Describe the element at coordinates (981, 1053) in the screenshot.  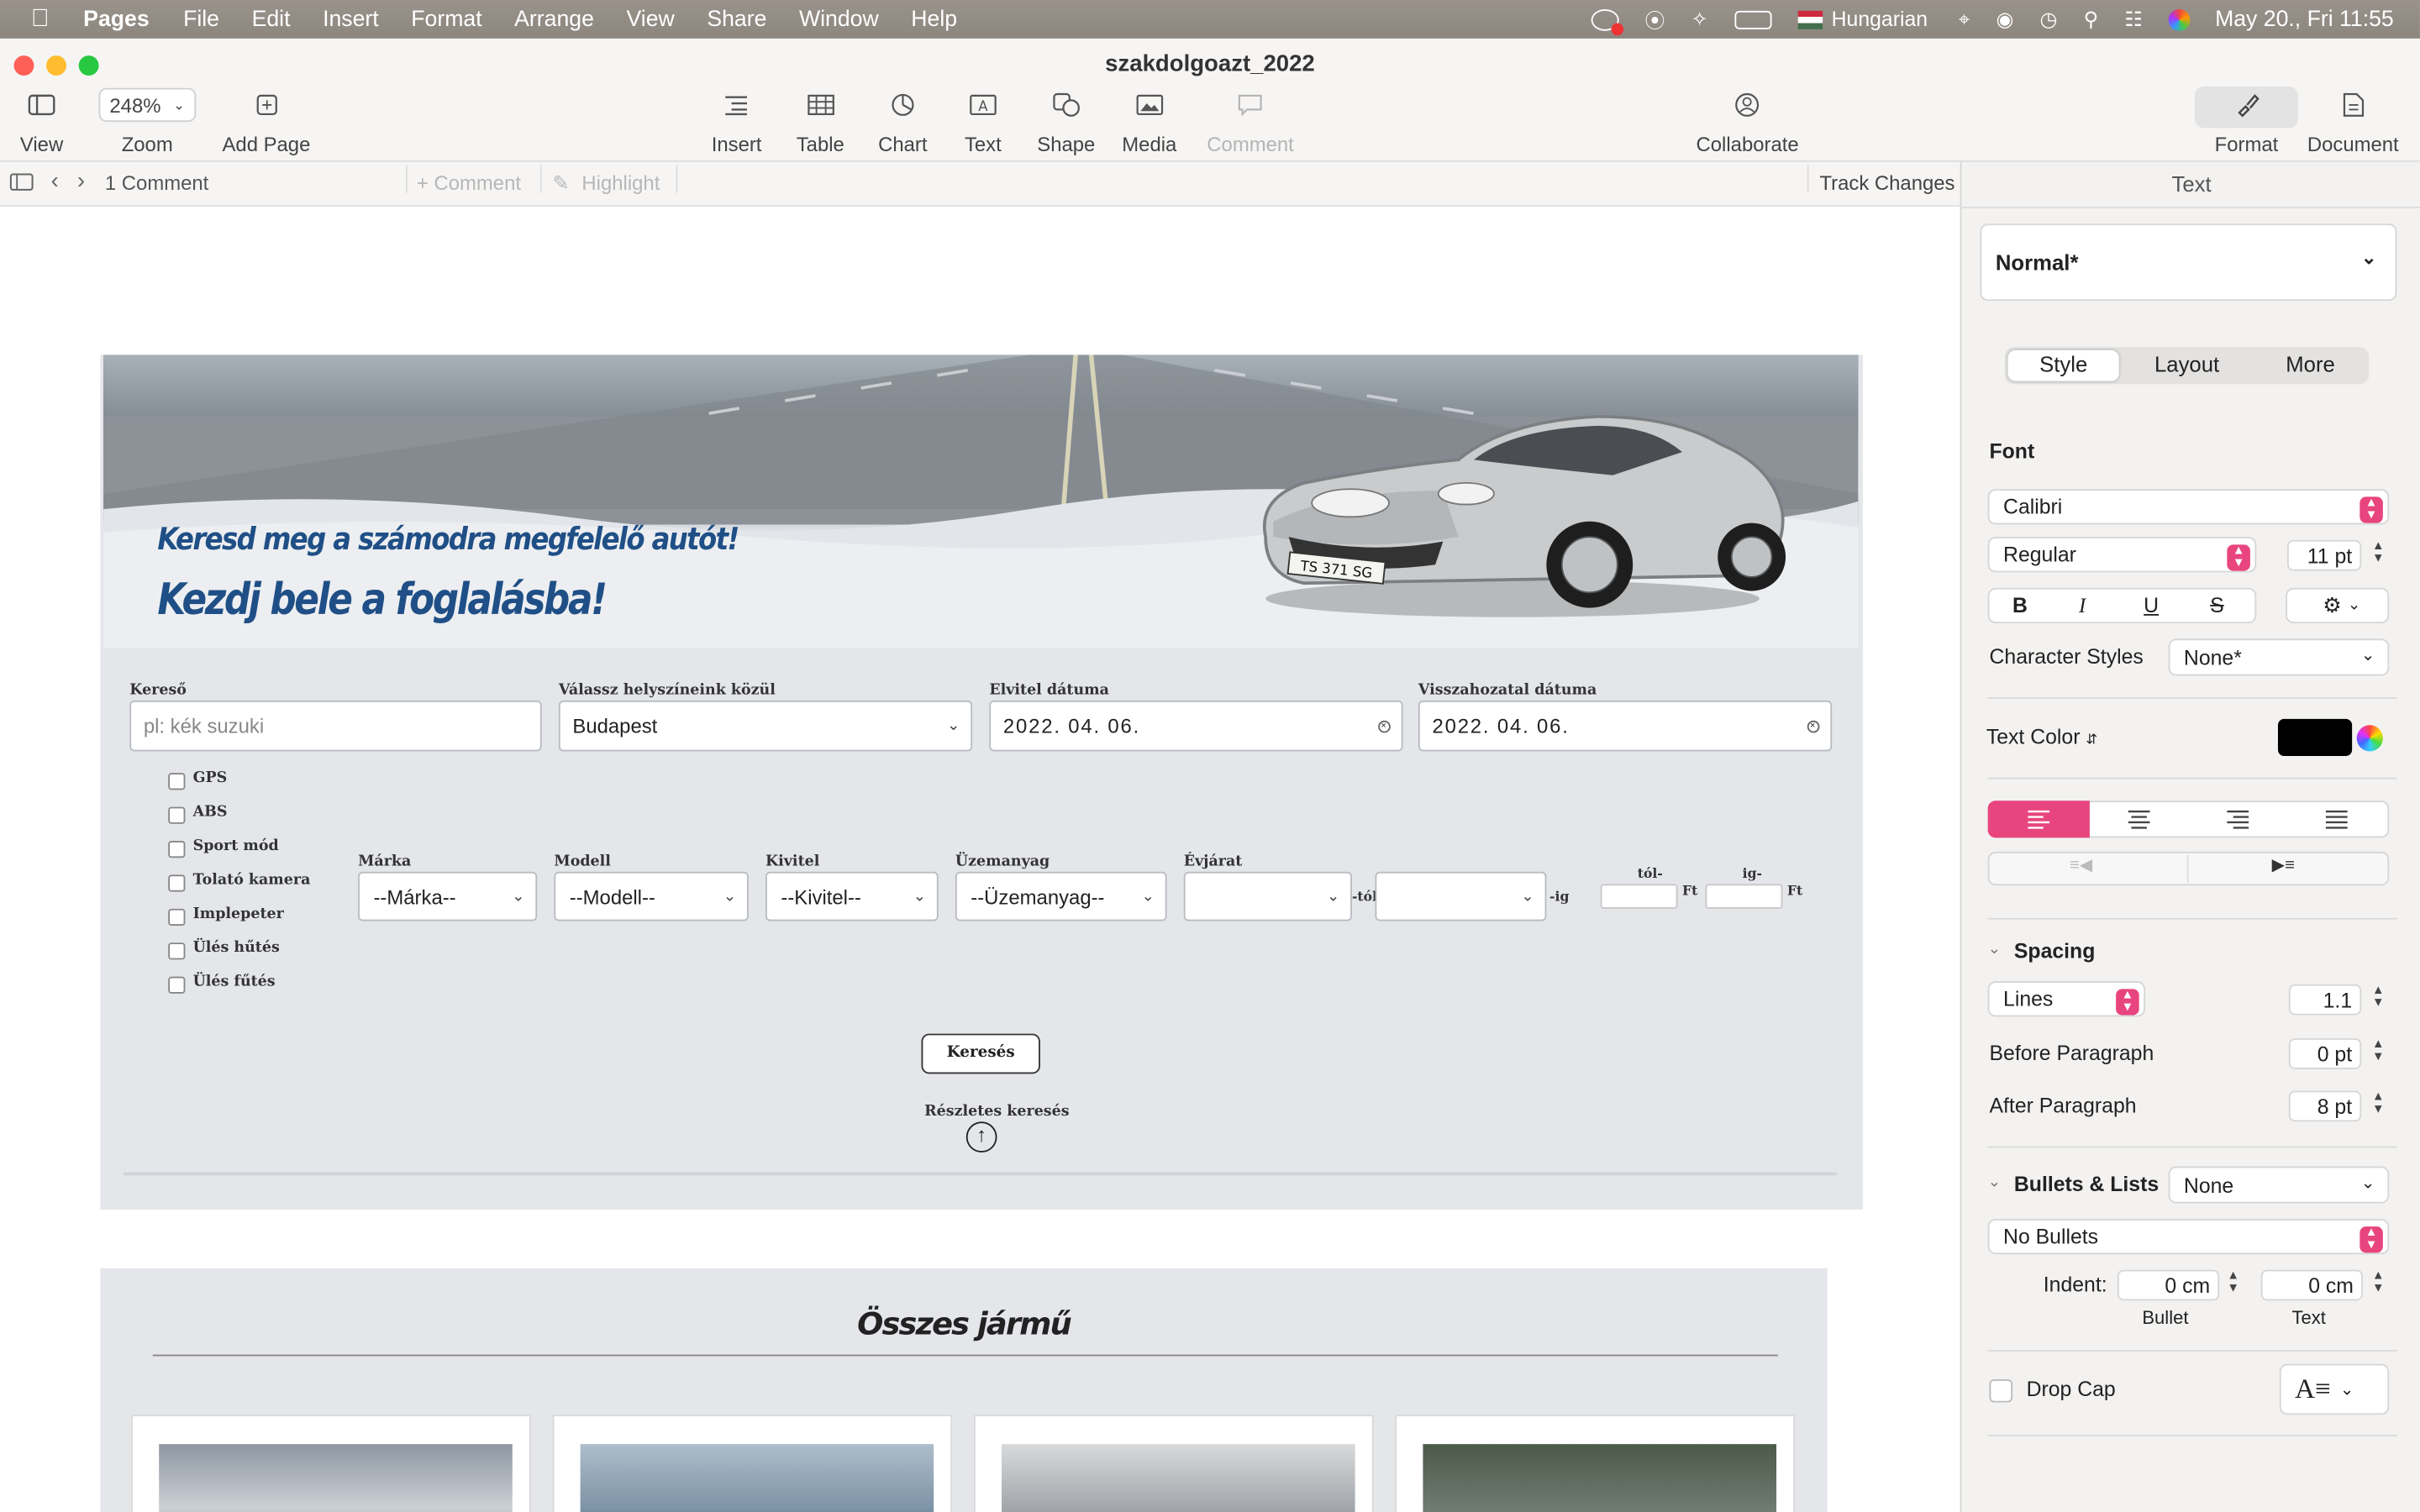
I see `search-button: Keresés` at that location.